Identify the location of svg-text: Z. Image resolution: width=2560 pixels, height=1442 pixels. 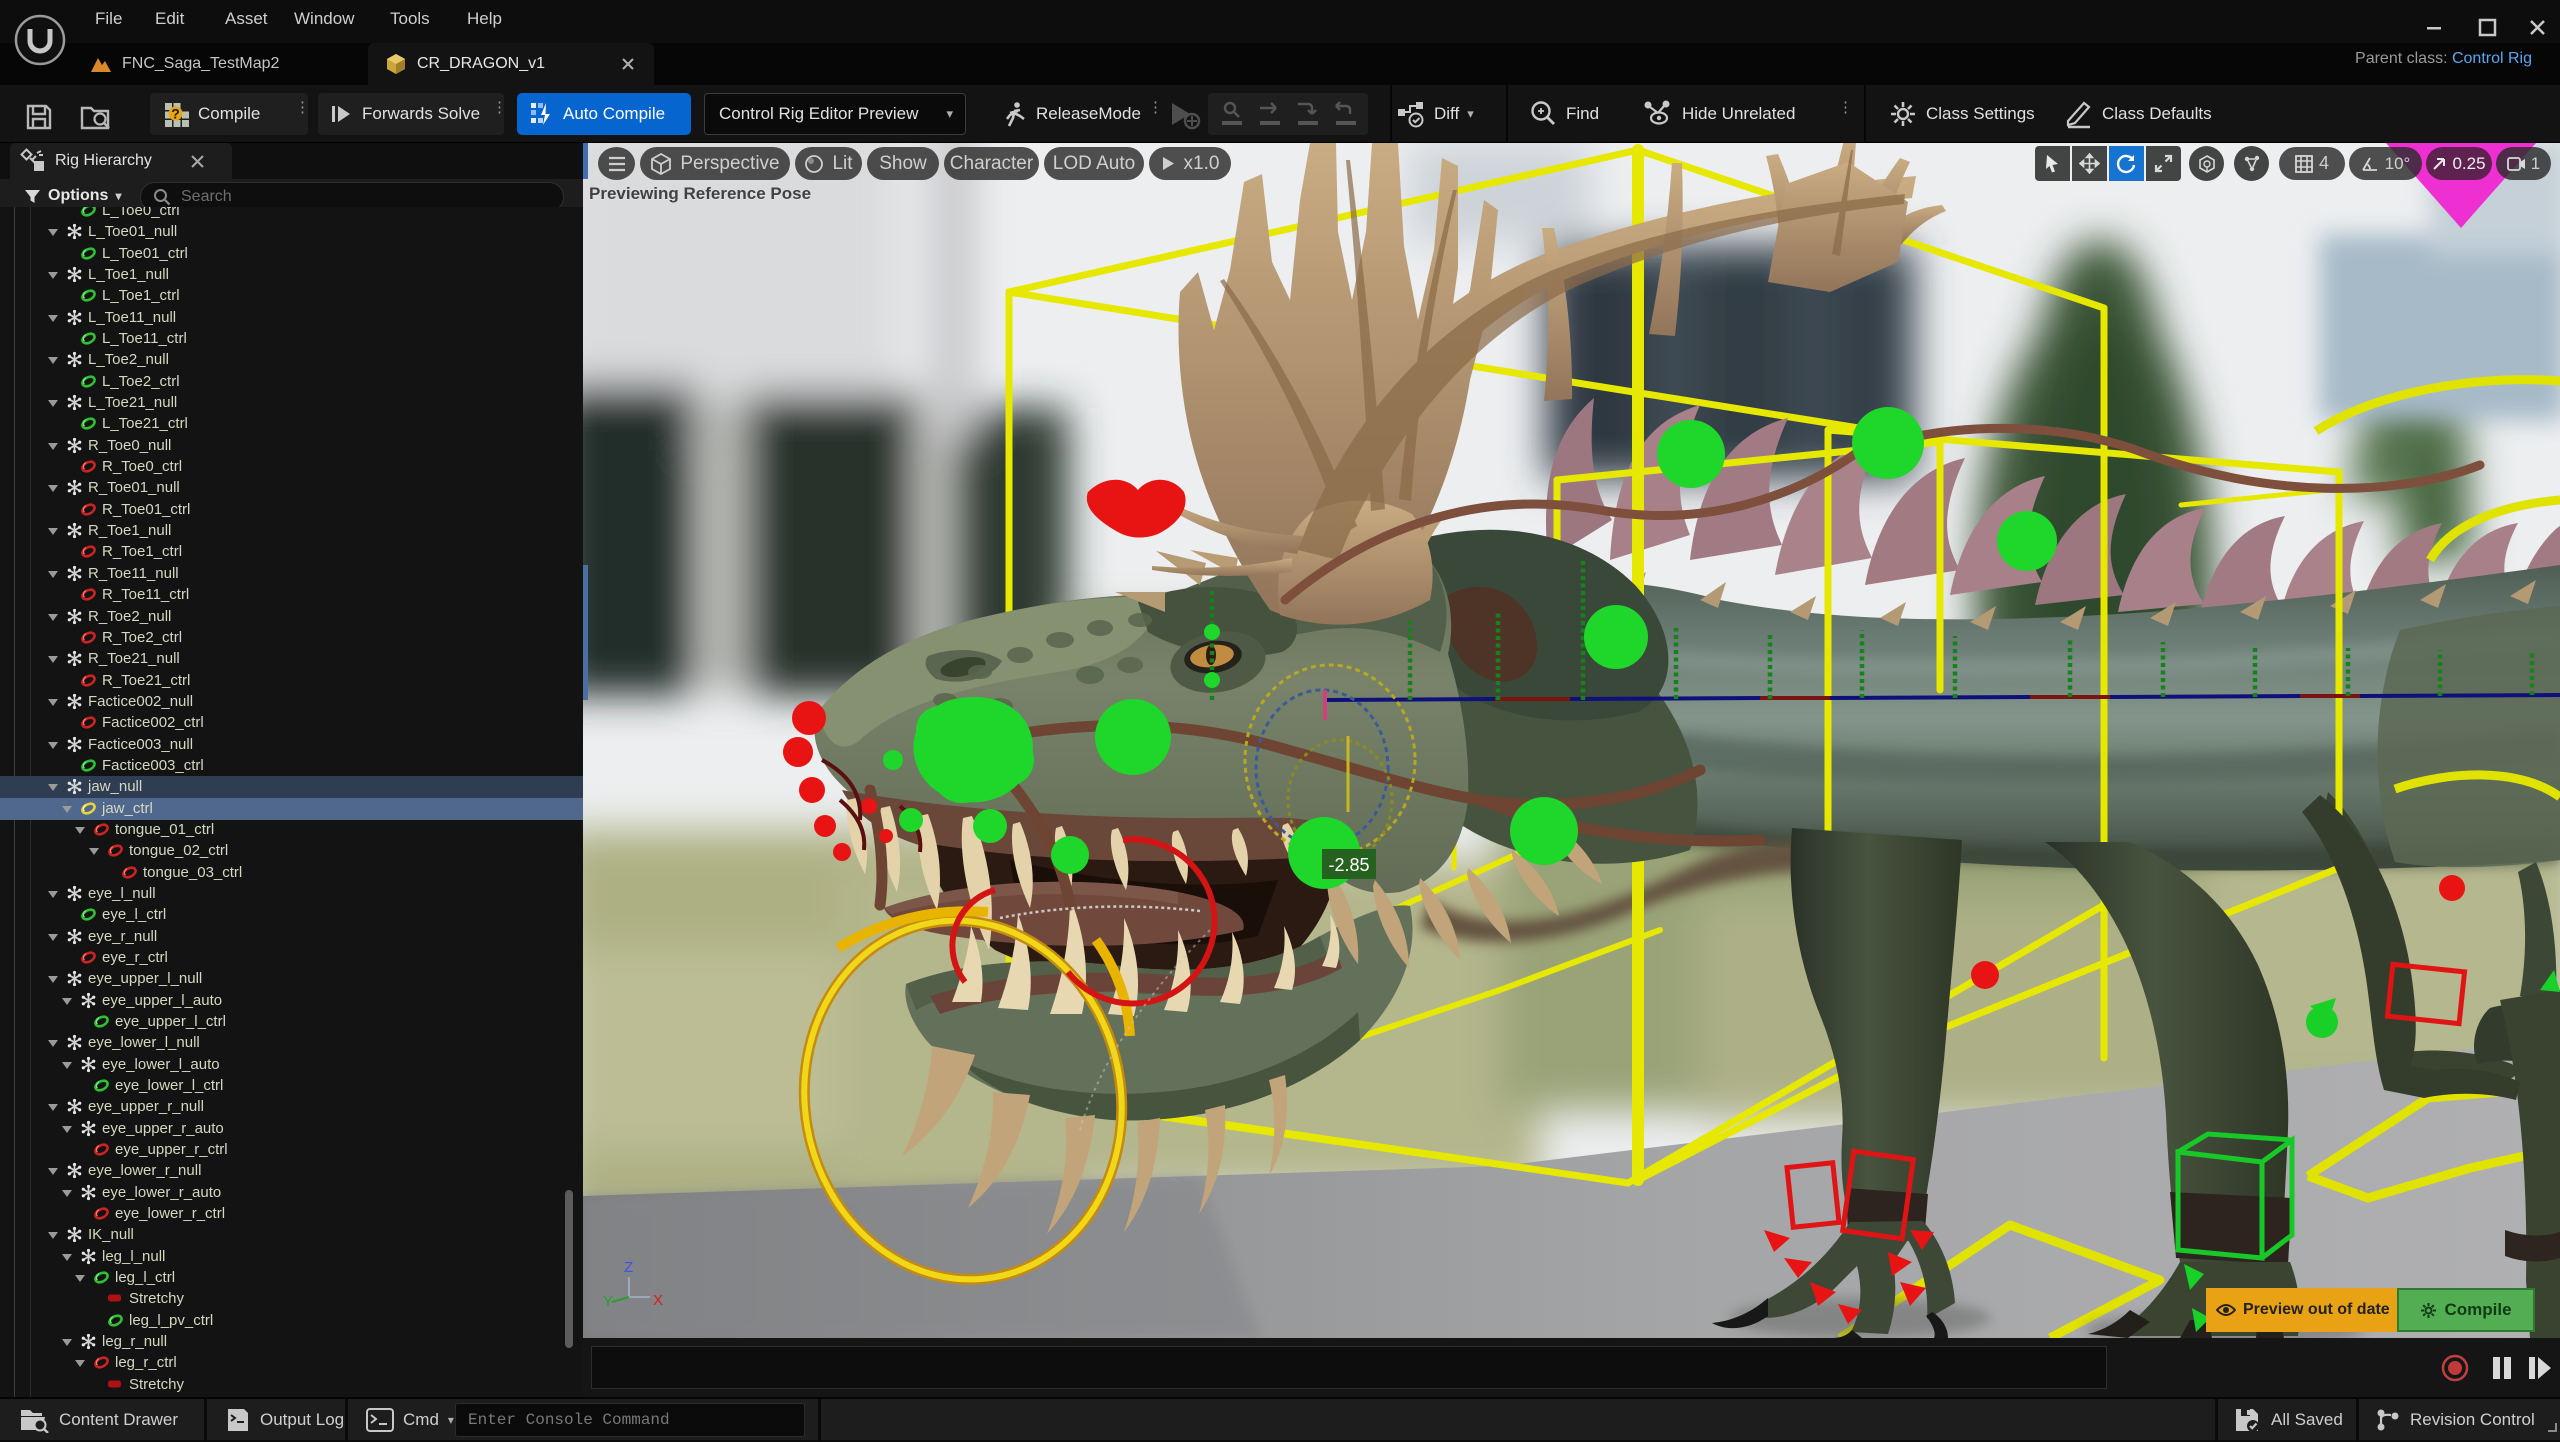
(628, 1267).